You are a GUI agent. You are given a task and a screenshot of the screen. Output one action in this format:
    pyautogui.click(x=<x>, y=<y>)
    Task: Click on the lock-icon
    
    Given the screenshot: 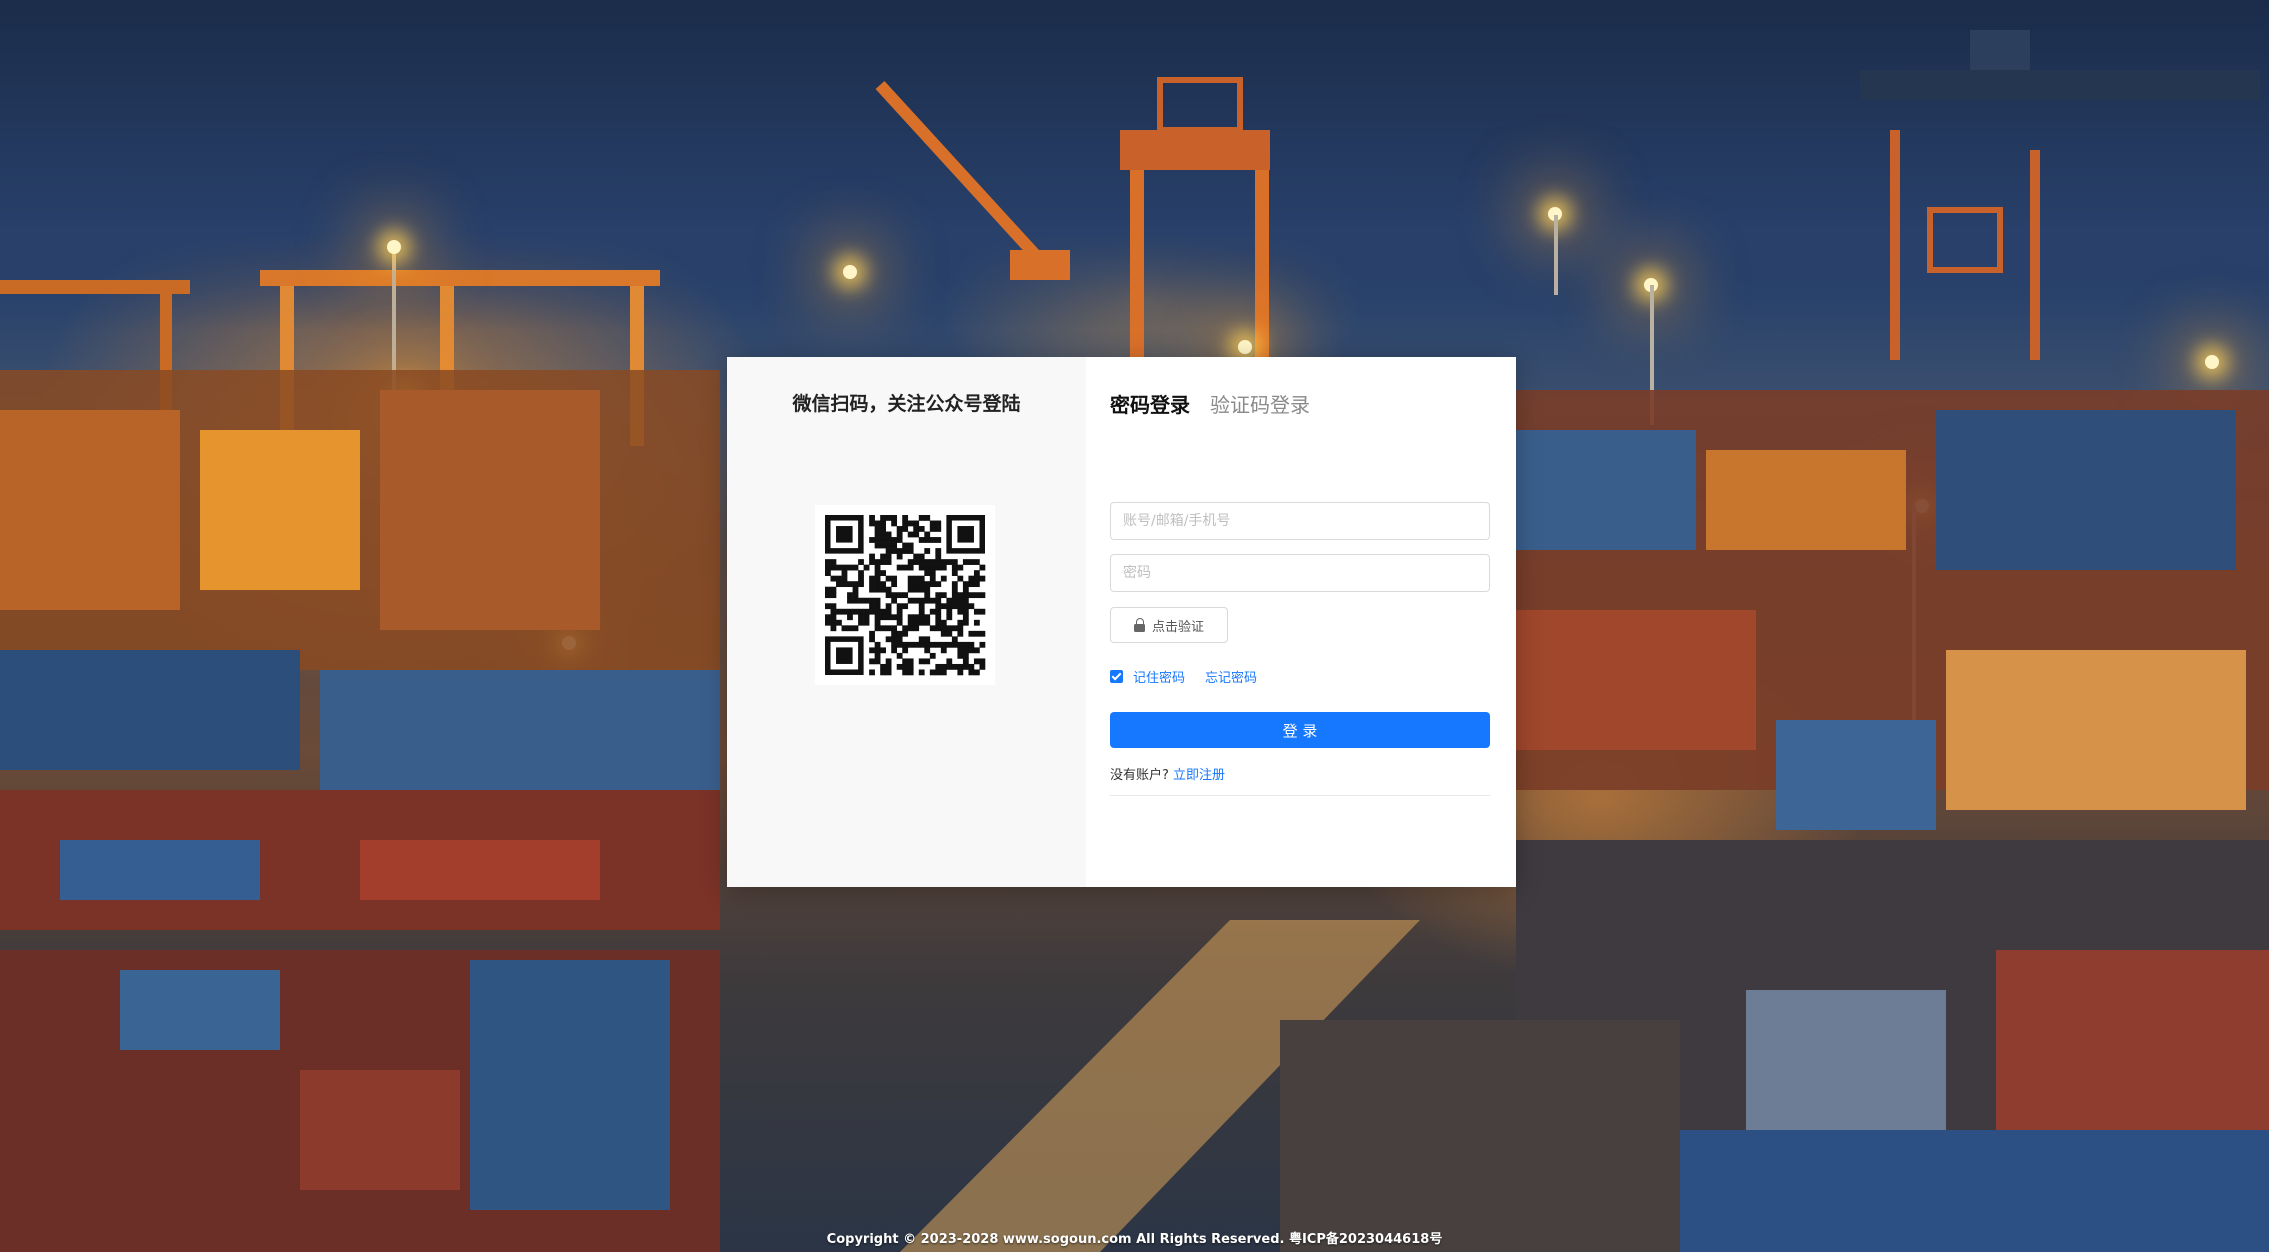 What is the action you would take?
    pyautogui.click(x=1139, y=625)
    